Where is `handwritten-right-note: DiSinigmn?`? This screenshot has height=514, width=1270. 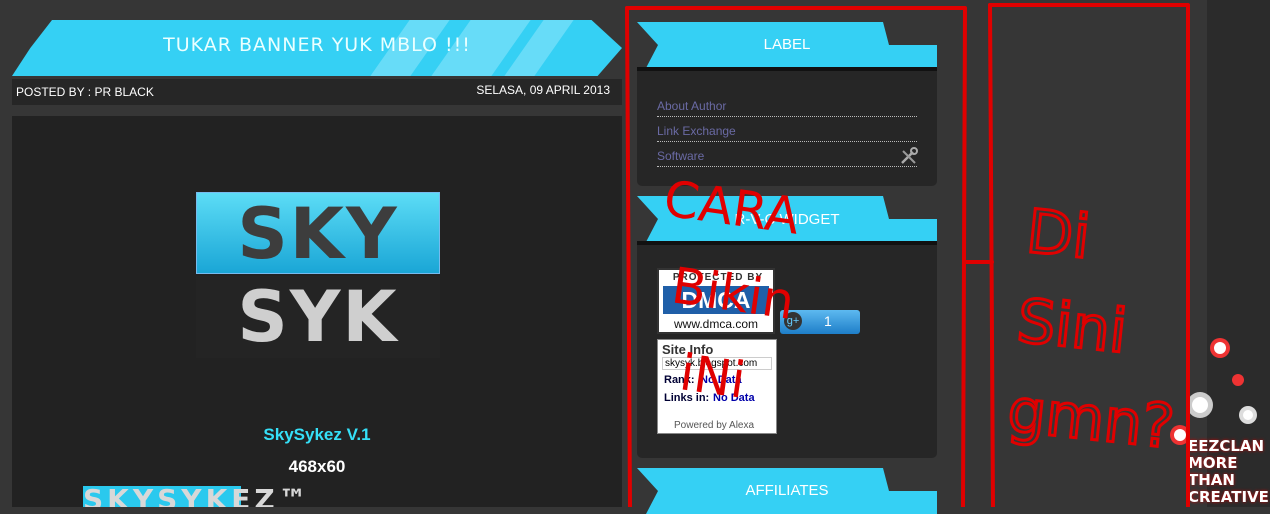
handwritten-right-note: DiSinigmn? is located at coordinates (1101, 330).